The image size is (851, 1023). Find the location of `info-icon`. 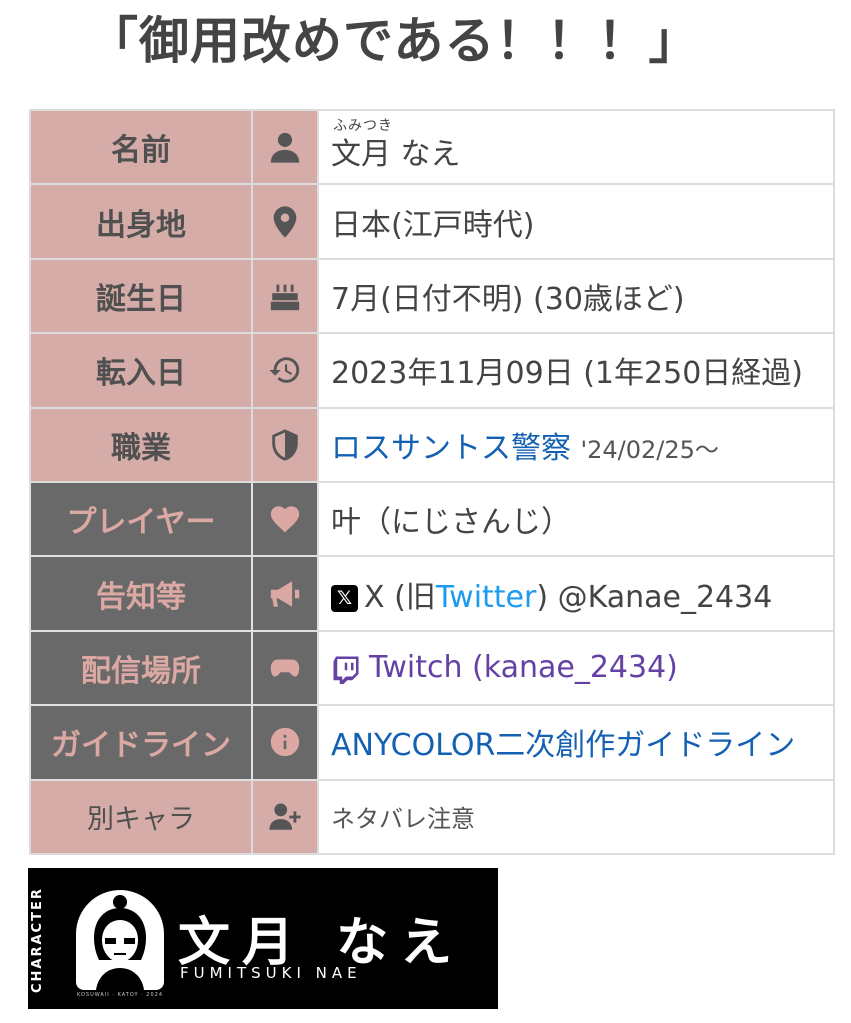

info-icon is located at coordinates (285, 742).